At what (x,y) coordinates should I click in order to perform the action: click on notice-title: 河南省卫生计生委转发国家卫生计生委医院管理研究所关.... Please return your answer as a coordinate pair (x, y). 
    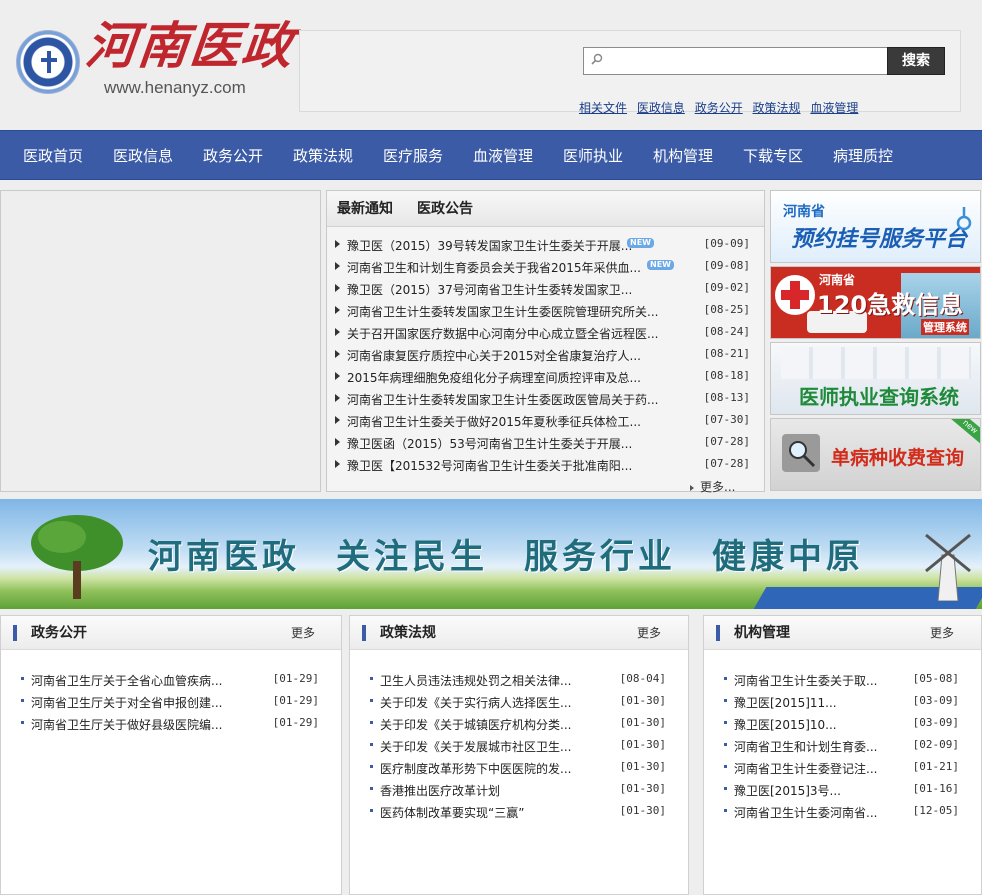
    Looking at the image, I should click on (502, 311).